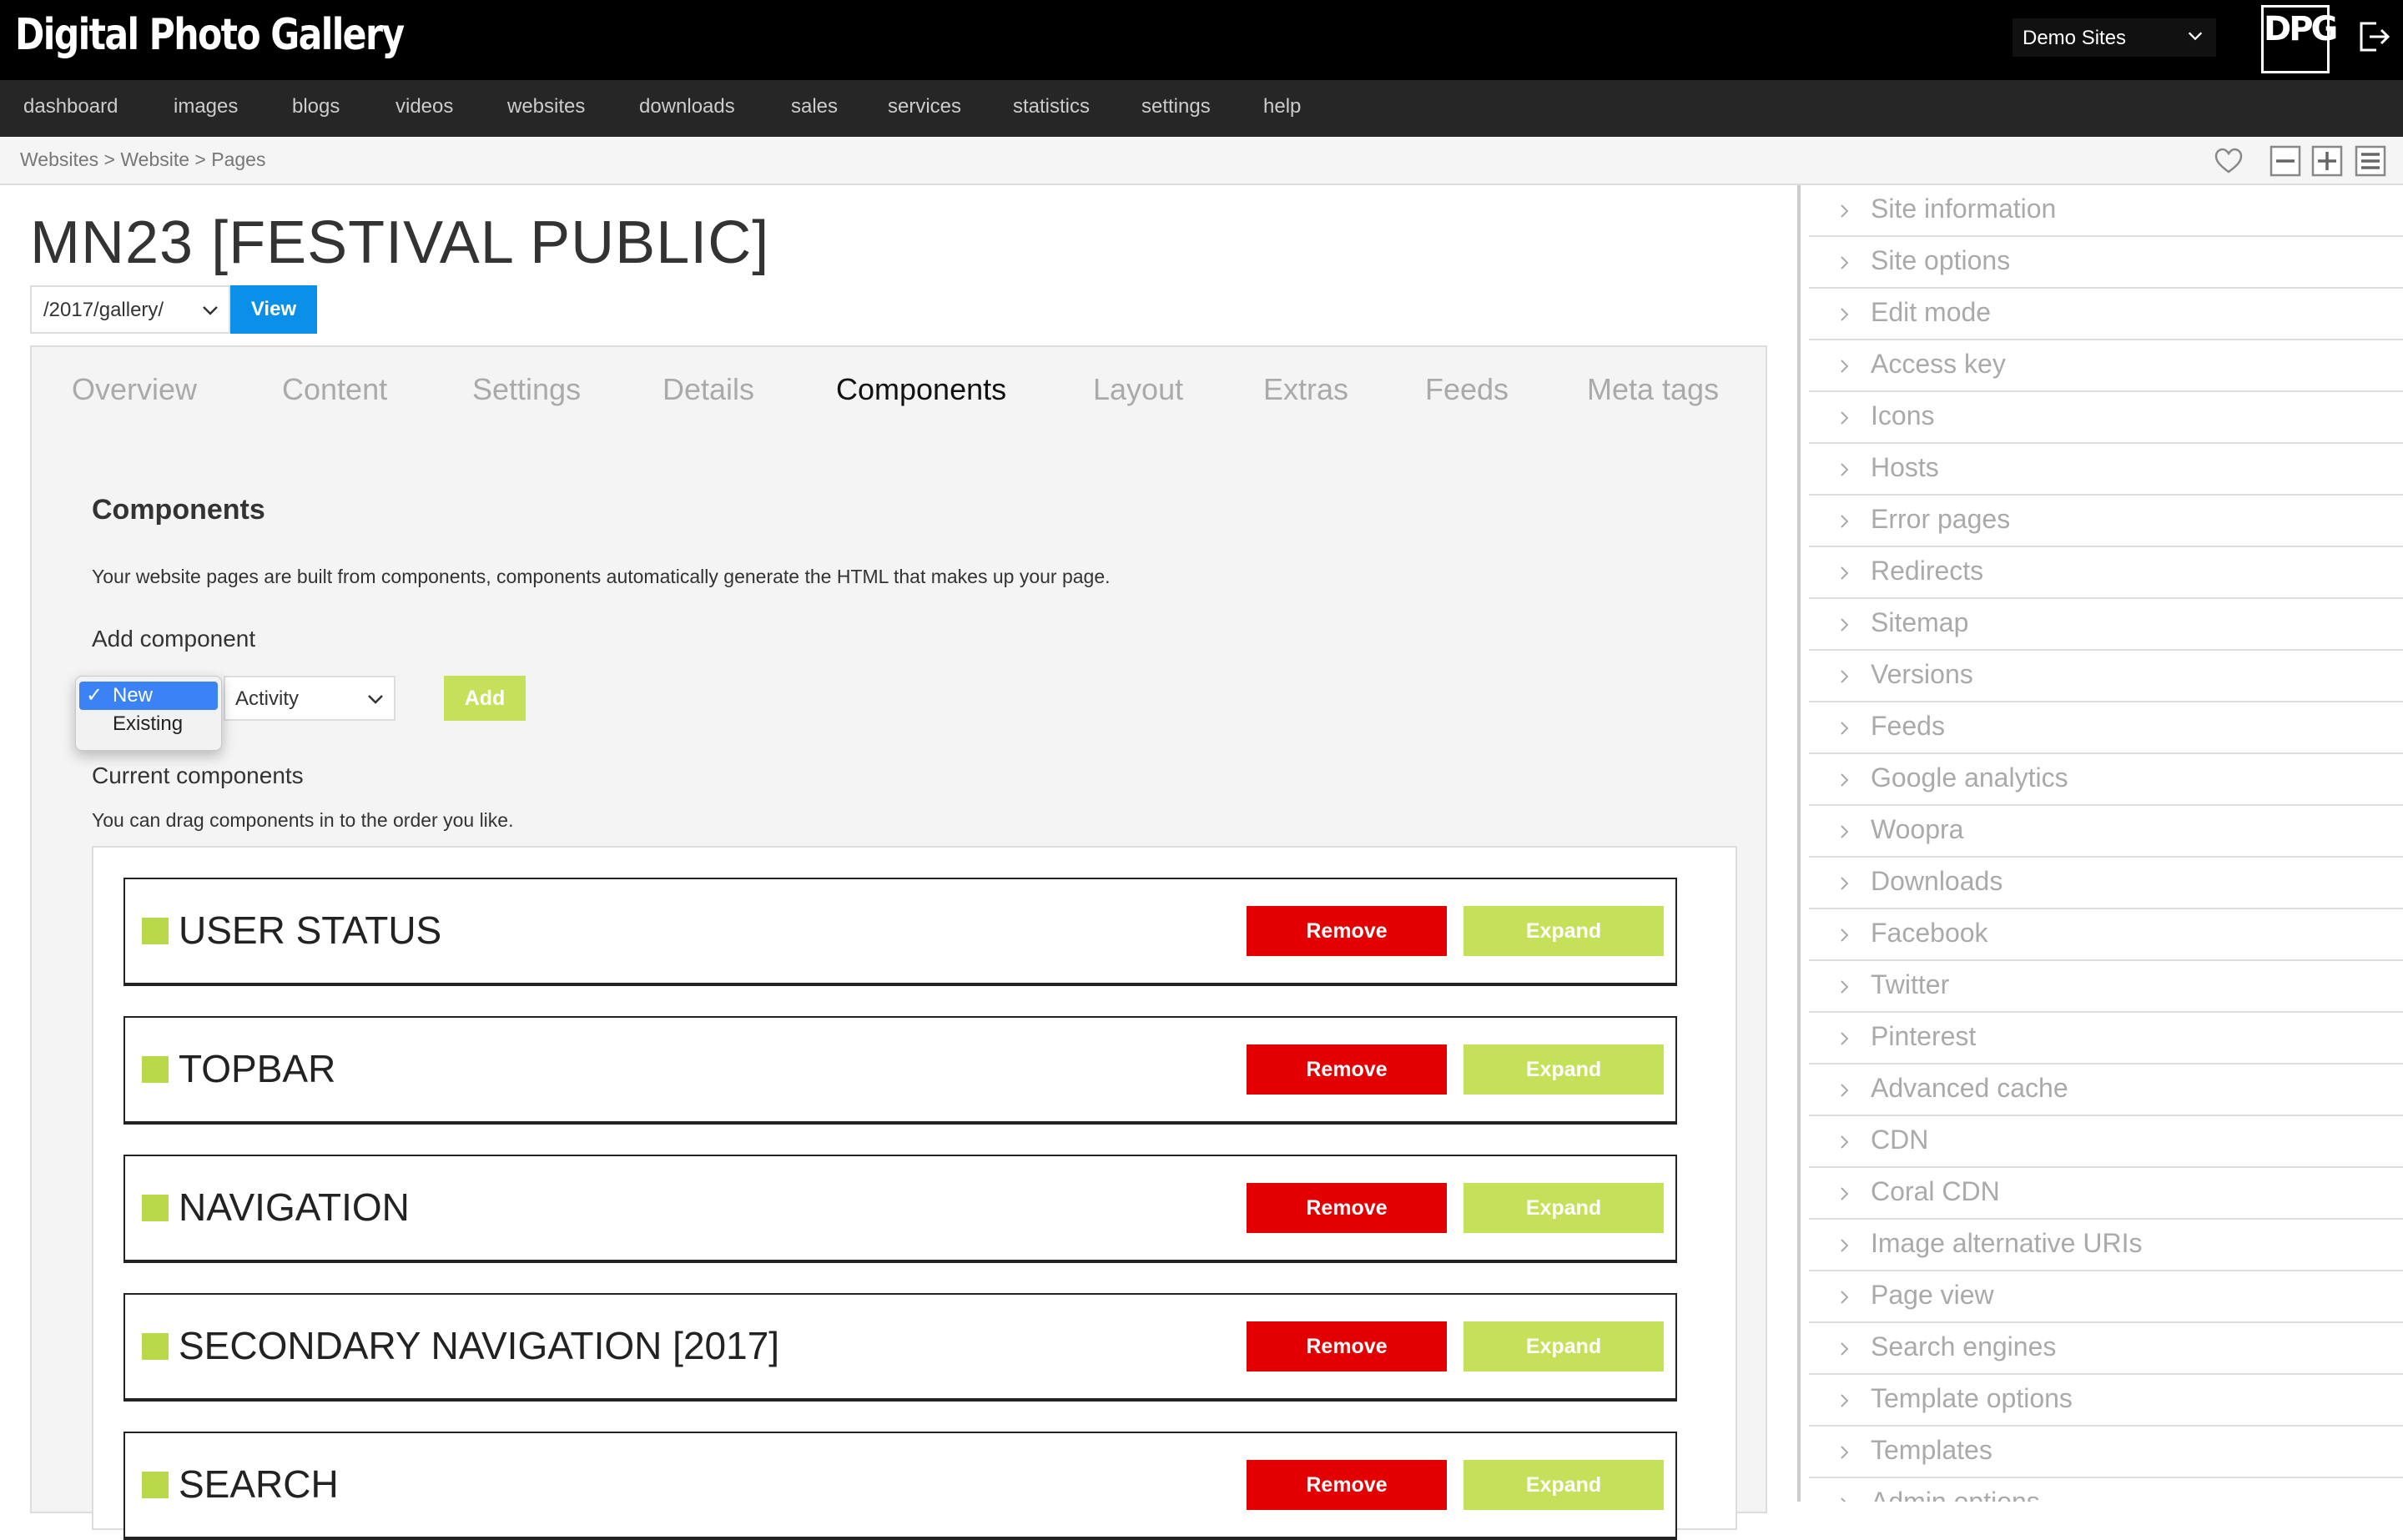  What do you see at coordinates (2106, 832) in the screenshot?
I see `sidebar-item-woopra: Woopra` at bounding box center [2106, 832].